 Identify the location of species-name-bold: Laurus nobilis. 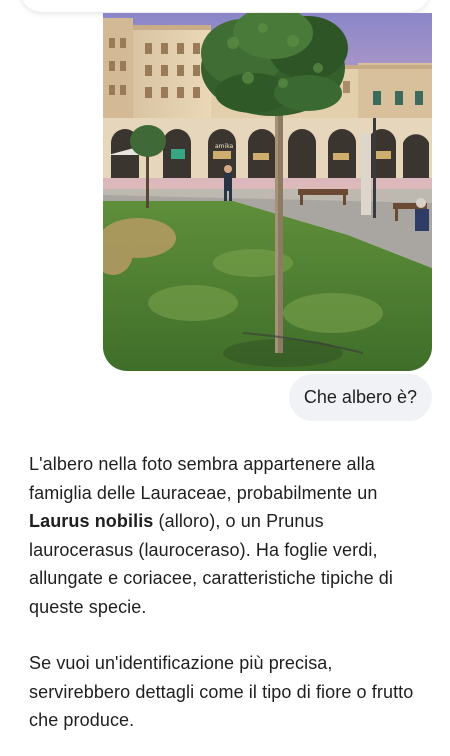
(91, 521).